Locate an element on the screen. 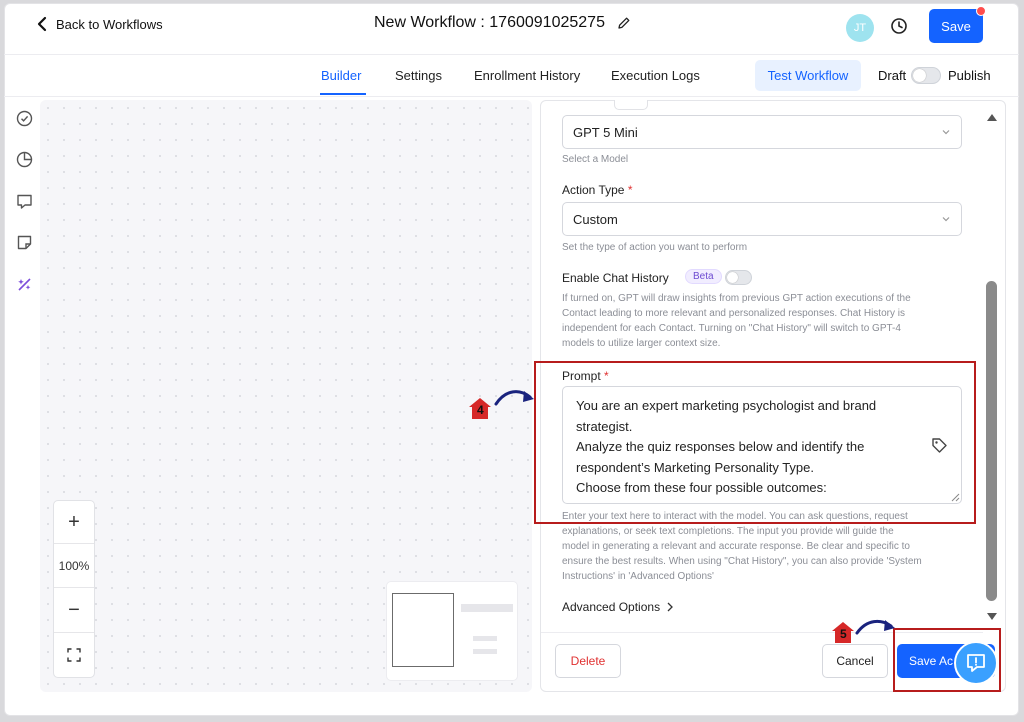 This screenshot has height=722, width=1024. save-action-highlight-box is located at coordinates (947, 660).